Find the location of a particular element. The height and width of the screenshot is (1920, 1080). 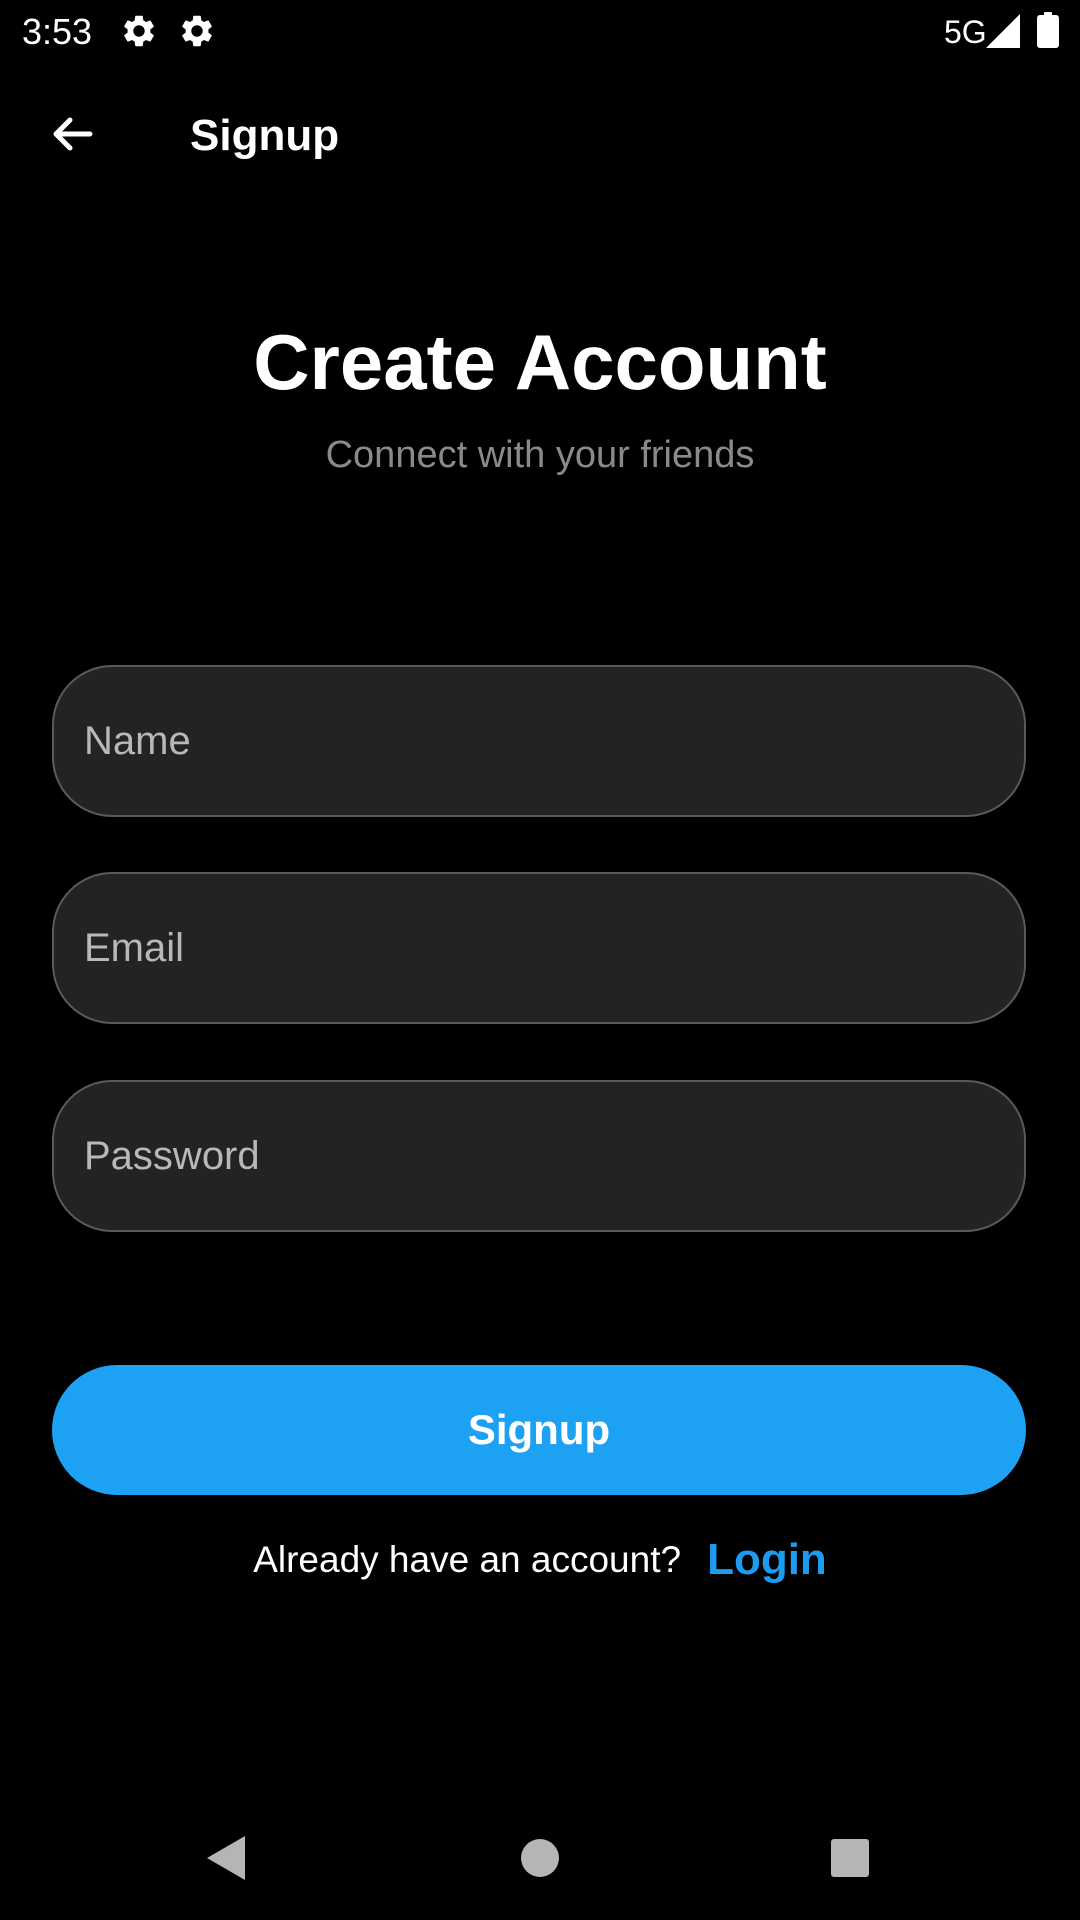

arrow-left-icon is located at coordinates (72, 136).